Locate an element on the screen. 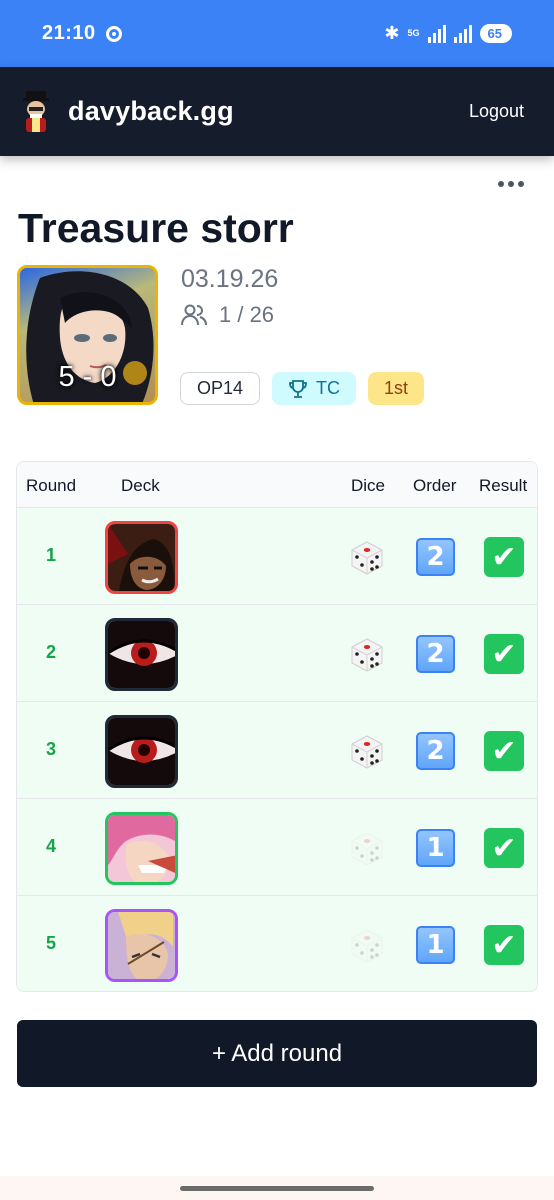 The height and width of the screenshot is (1200, 554). brand-title: davyback.gg is located at coordinates (151, 111).